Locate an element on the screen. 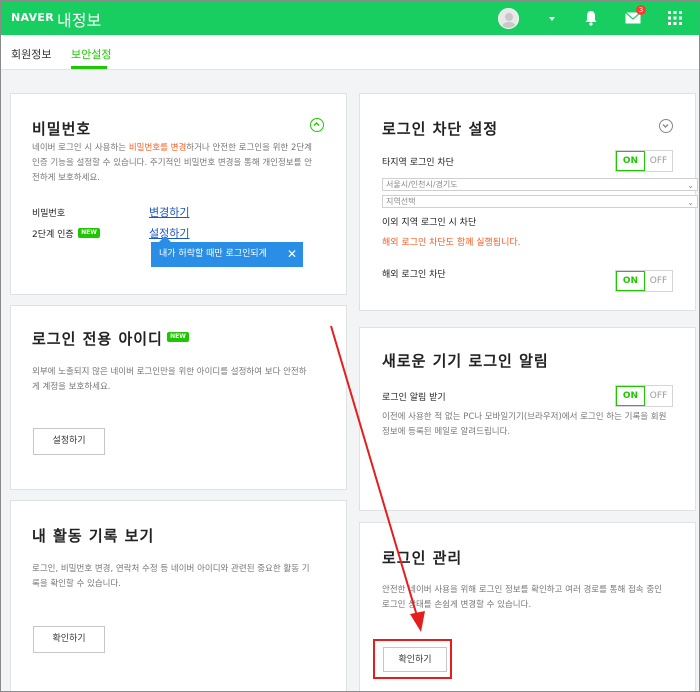 This screenshot has height=692, width=700. annotation-arrow is located at coordinates (377, 478).